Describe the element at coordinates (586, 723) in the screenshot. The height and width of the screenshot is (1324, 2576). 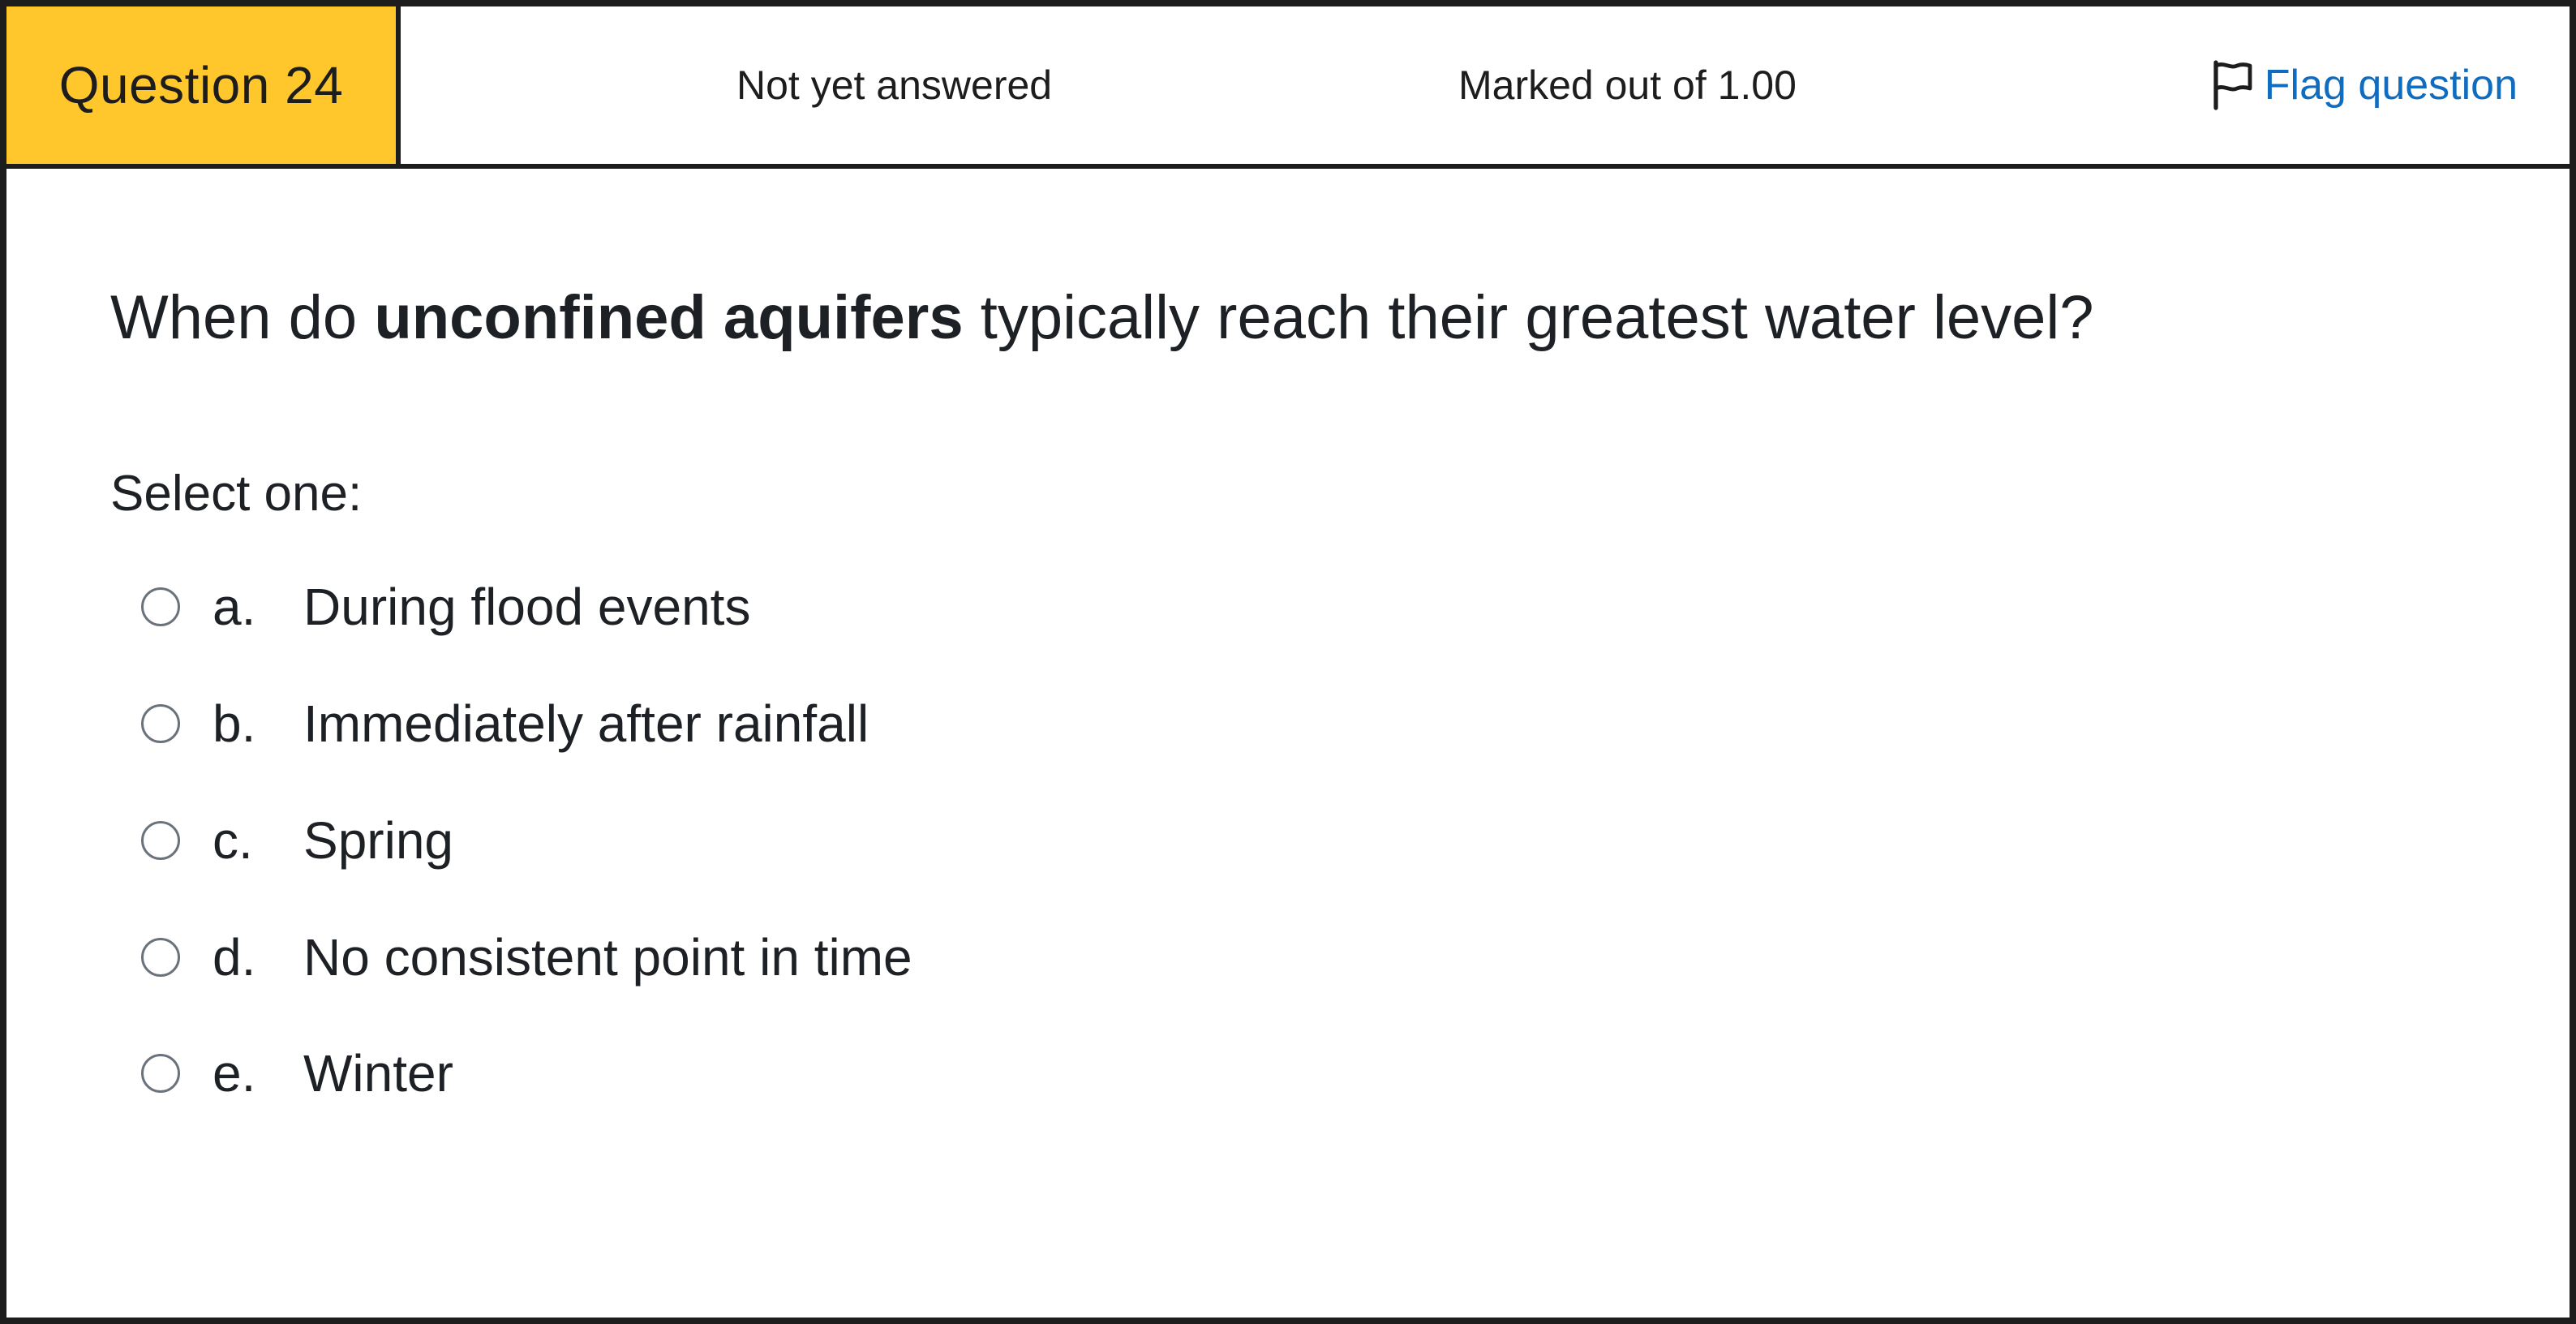
I see `option-label: Immediately after rainfall` at that location.